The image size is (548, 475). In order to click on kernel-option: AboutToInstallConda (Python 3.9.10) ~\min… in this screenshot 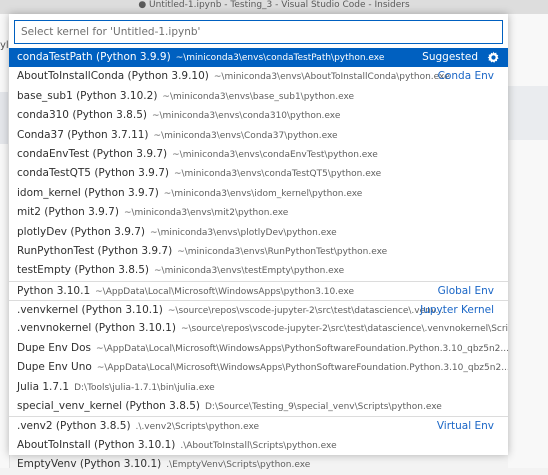, I will do `click(258, 76)`.